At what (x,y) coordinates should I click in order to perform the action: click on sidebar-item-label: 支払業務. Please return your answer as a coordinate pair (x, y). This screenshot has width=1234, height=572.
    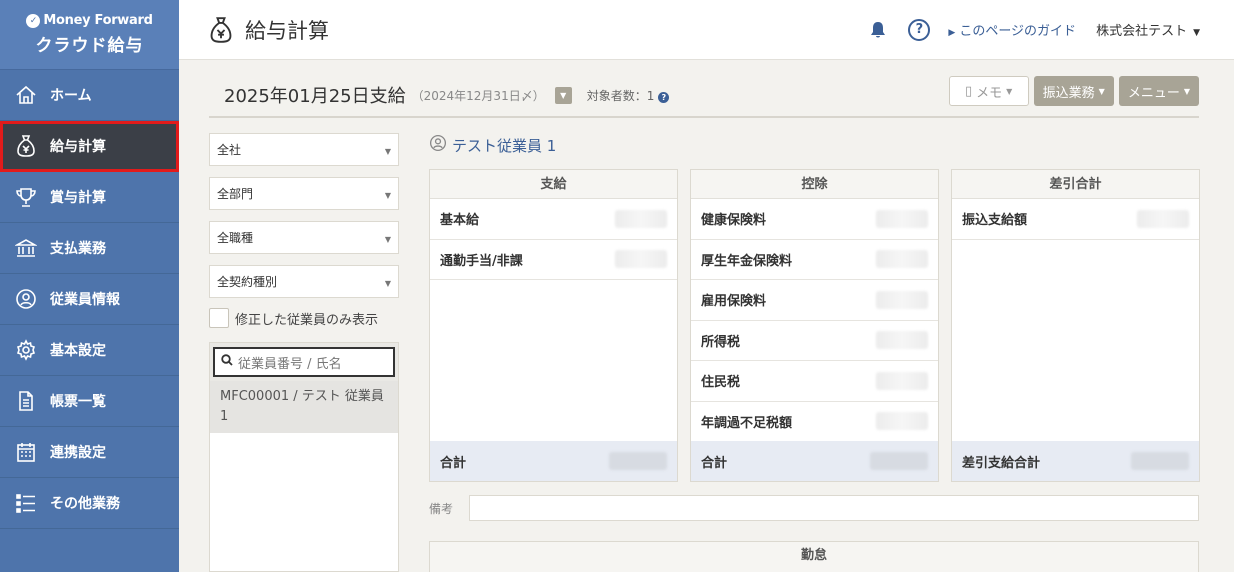
    Looking at the image, I should click on (78, 249).